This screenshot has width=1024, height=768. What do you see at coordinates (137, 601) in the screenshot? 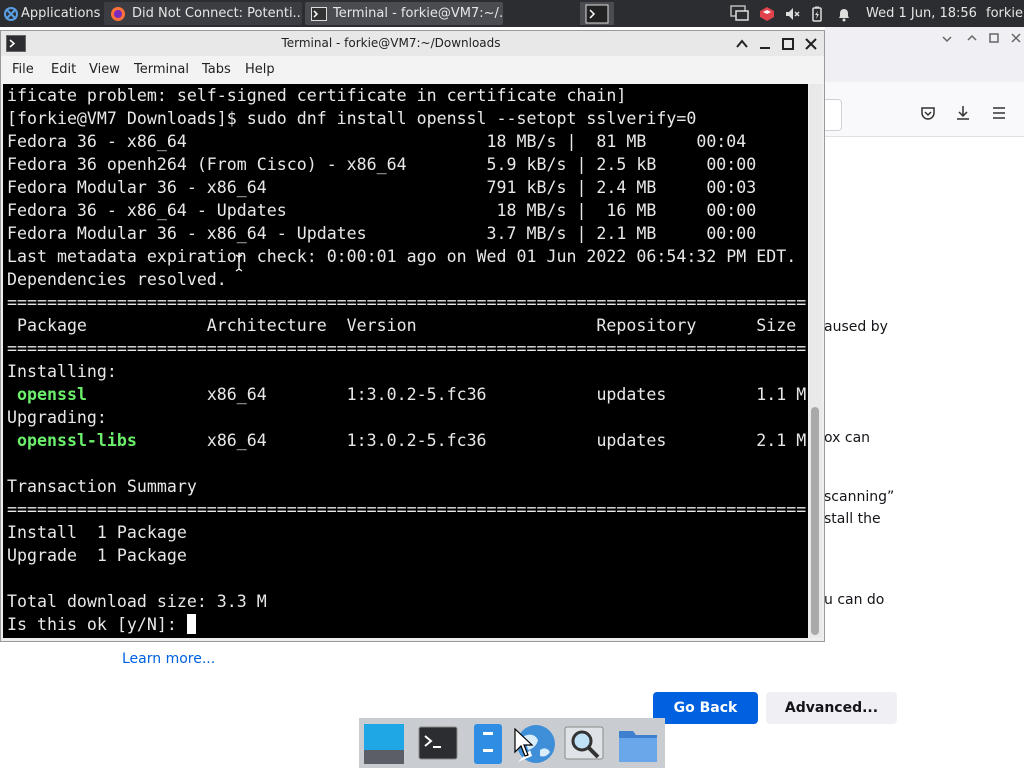
I see `terminal-line: Total download size: 3.3 M` at bounding box center [137, 601].